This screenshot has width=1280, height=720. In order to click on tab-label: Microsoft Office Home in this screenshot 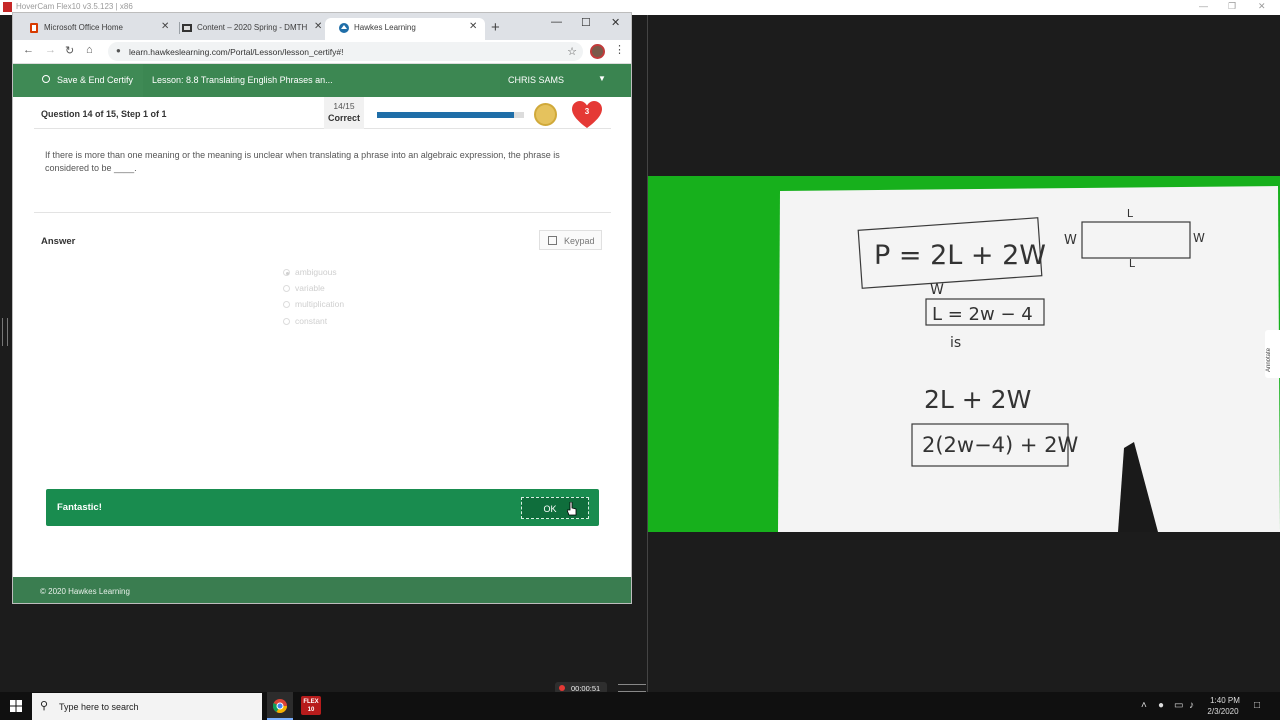, I will do `click(83, 27)`.